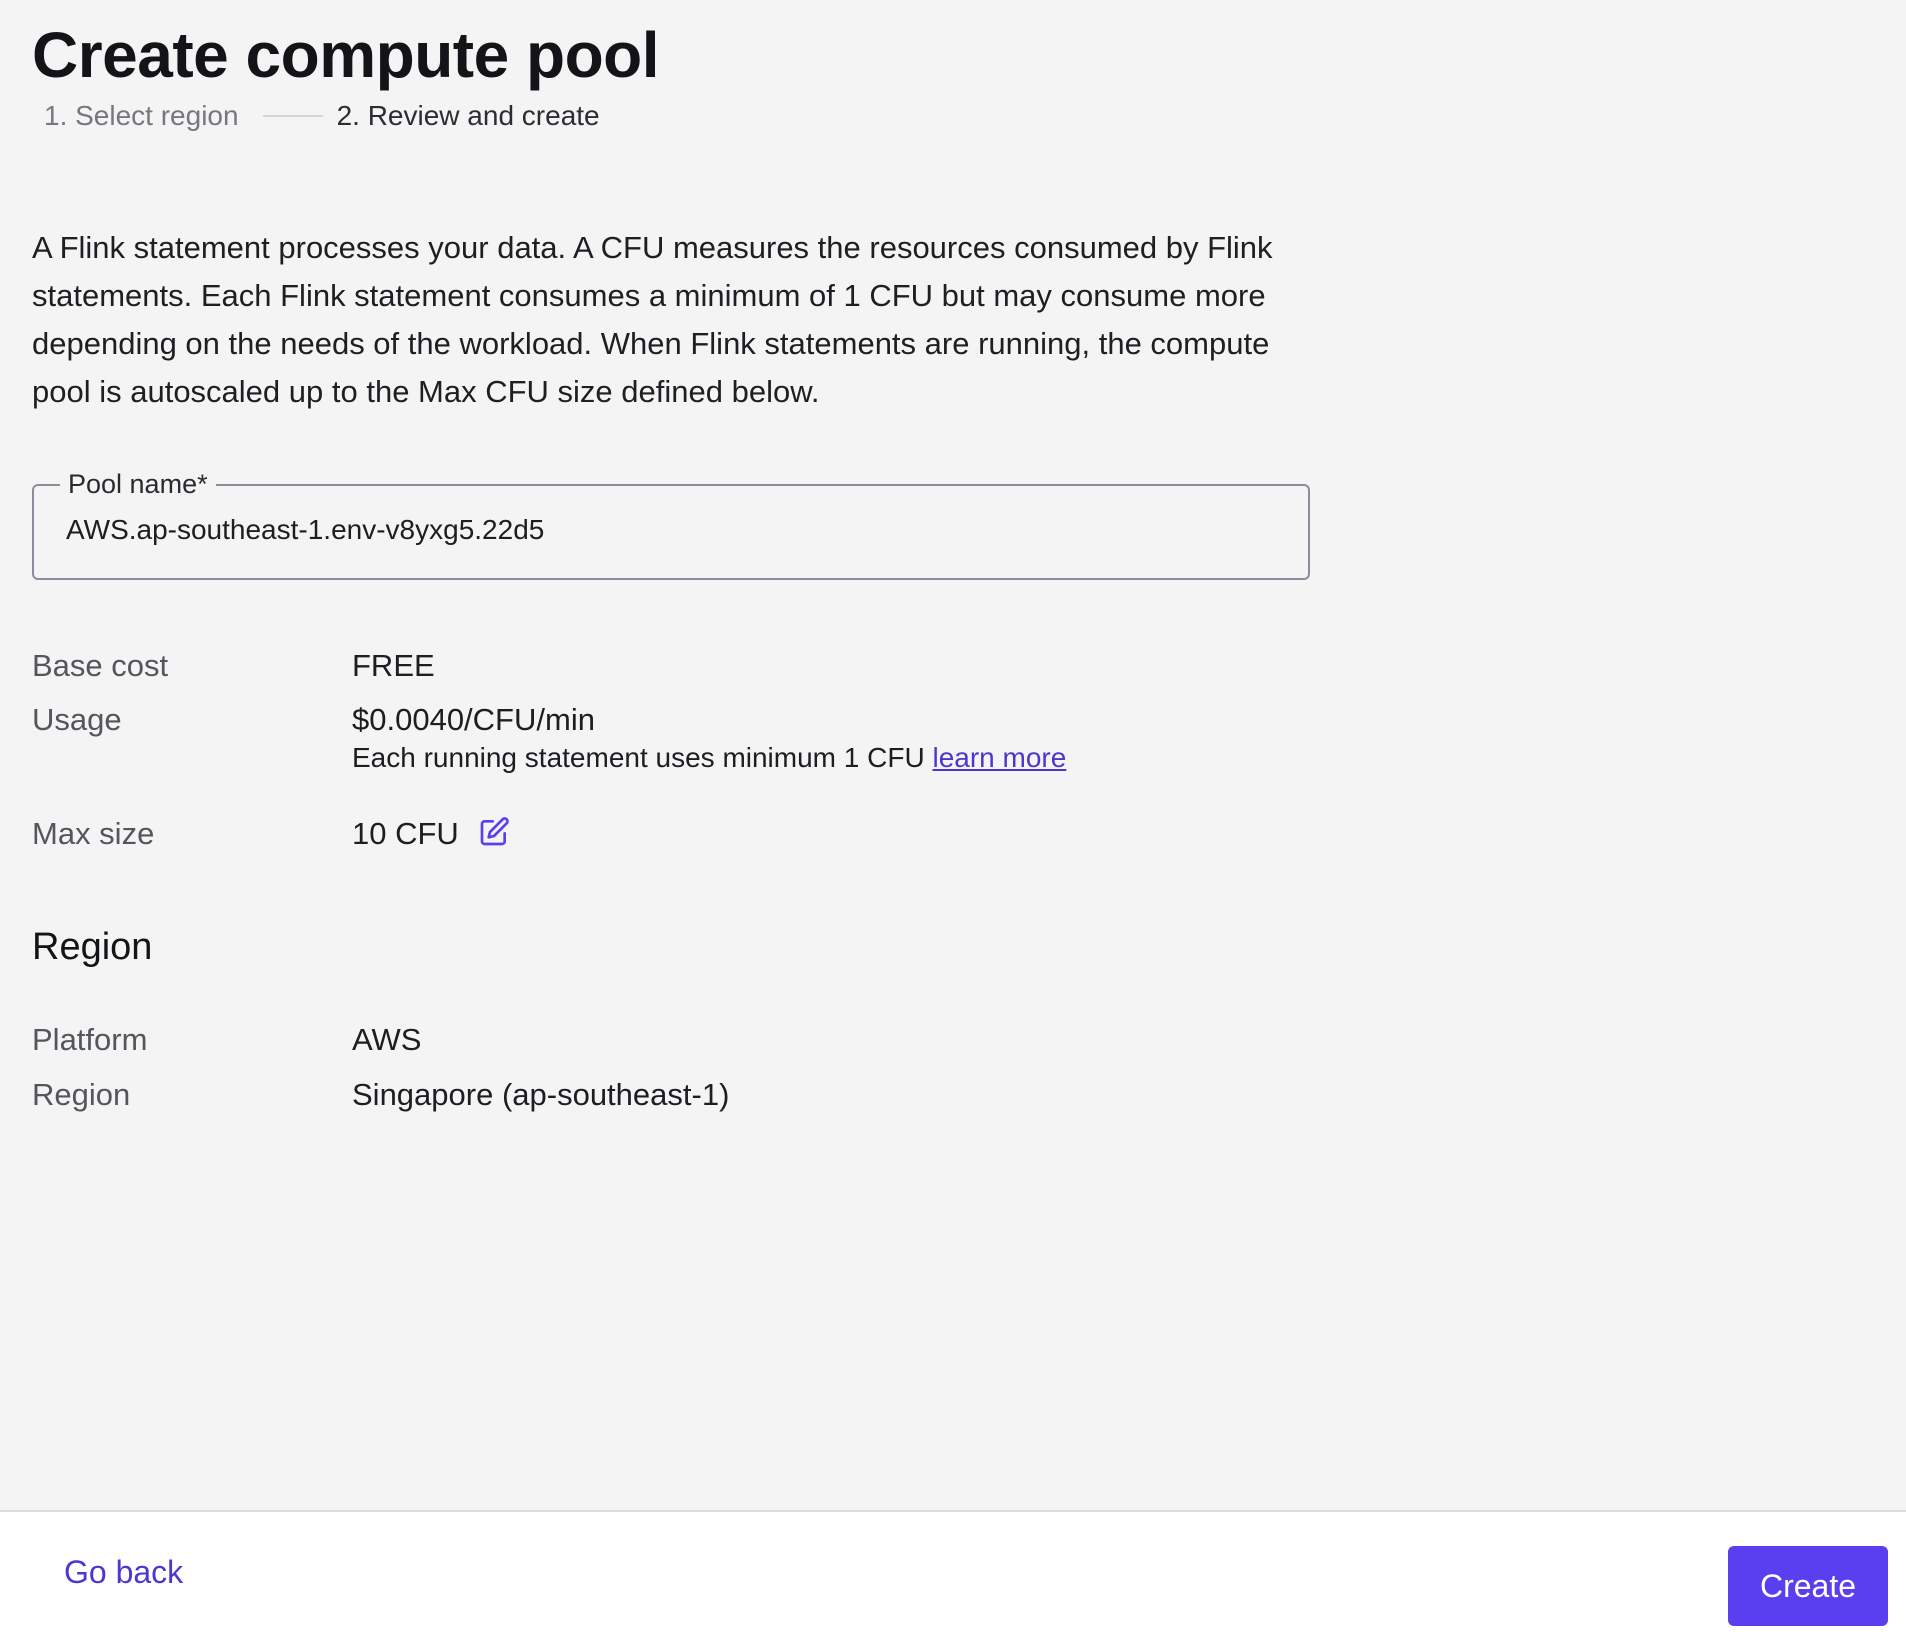  I want to click on stepper: 1. Select region 2. Review and create, so click(322, 116).